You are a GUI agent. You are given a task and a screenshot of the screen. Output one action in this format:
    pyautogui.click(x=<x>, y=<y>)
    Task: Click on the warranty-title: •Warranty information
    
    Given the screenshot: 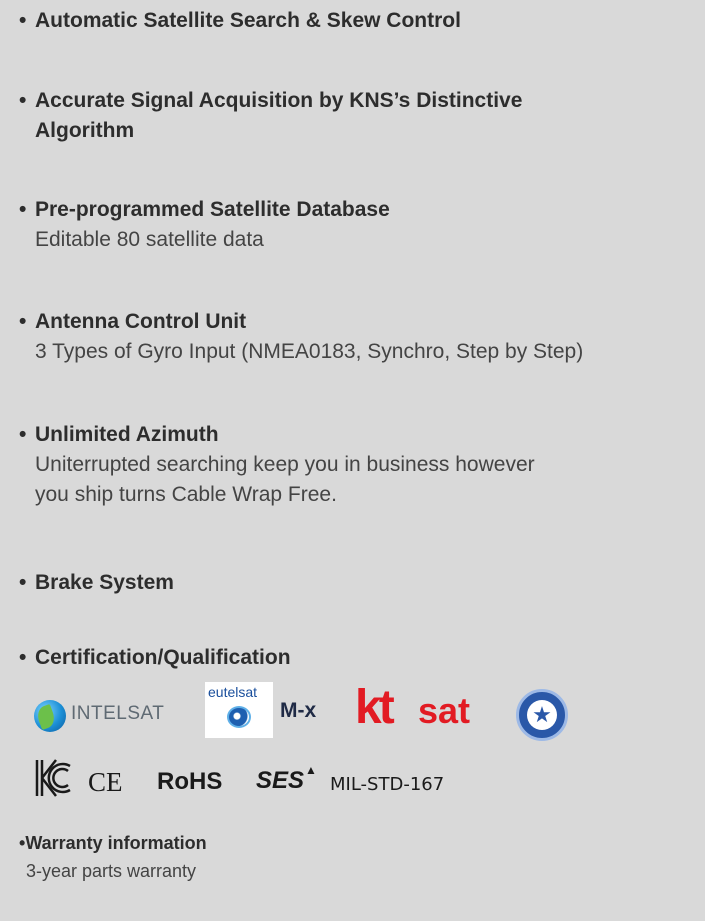 What is the action you would take?
    pyautogui.click(x=113, y=843)
    